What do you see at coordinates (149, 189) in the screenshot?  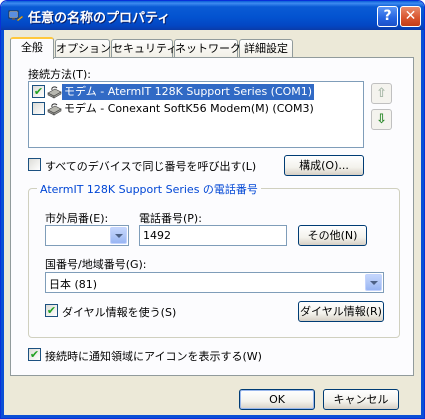 I see `phone-group-title: AtermIT 128K Support Series の電話番号` at bounding box center [149, 189].